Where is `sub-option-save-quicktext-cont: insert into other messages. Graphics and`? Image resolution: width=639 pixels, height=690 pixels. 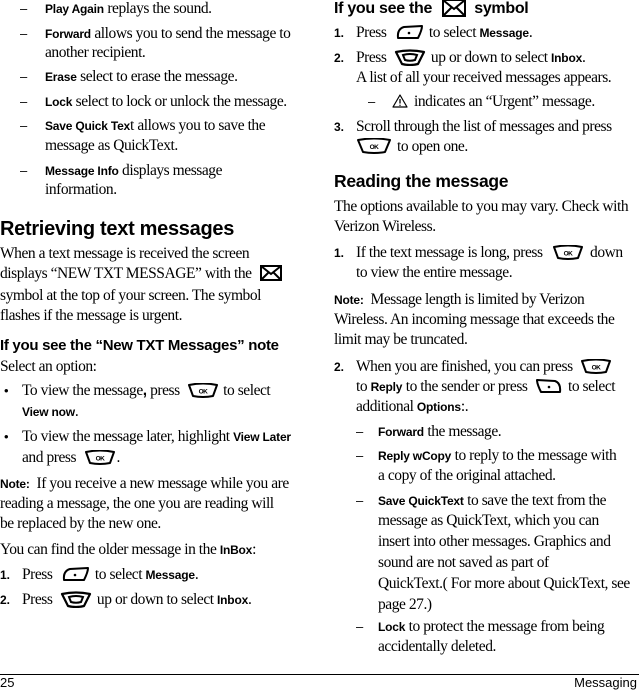
sub-option-save-quicktext-cont: insert into other messages. Graphics and is located at coordinates (494, 541).